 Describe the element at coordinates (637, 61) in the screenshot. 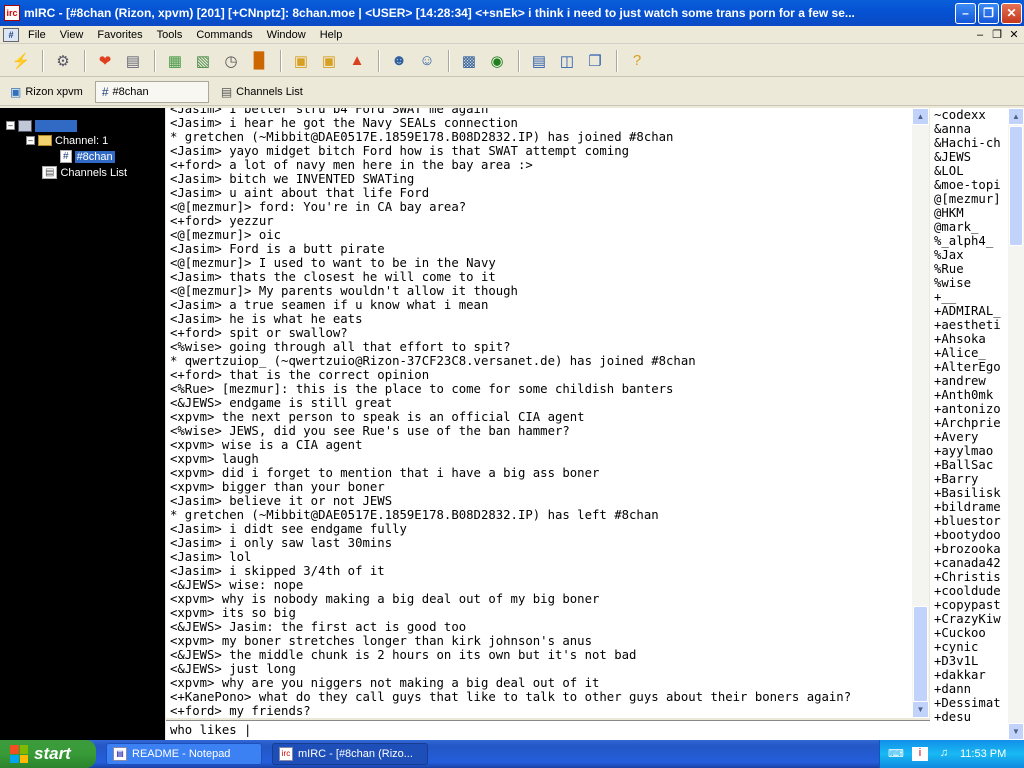

I see `help-icon: ?` at that location.